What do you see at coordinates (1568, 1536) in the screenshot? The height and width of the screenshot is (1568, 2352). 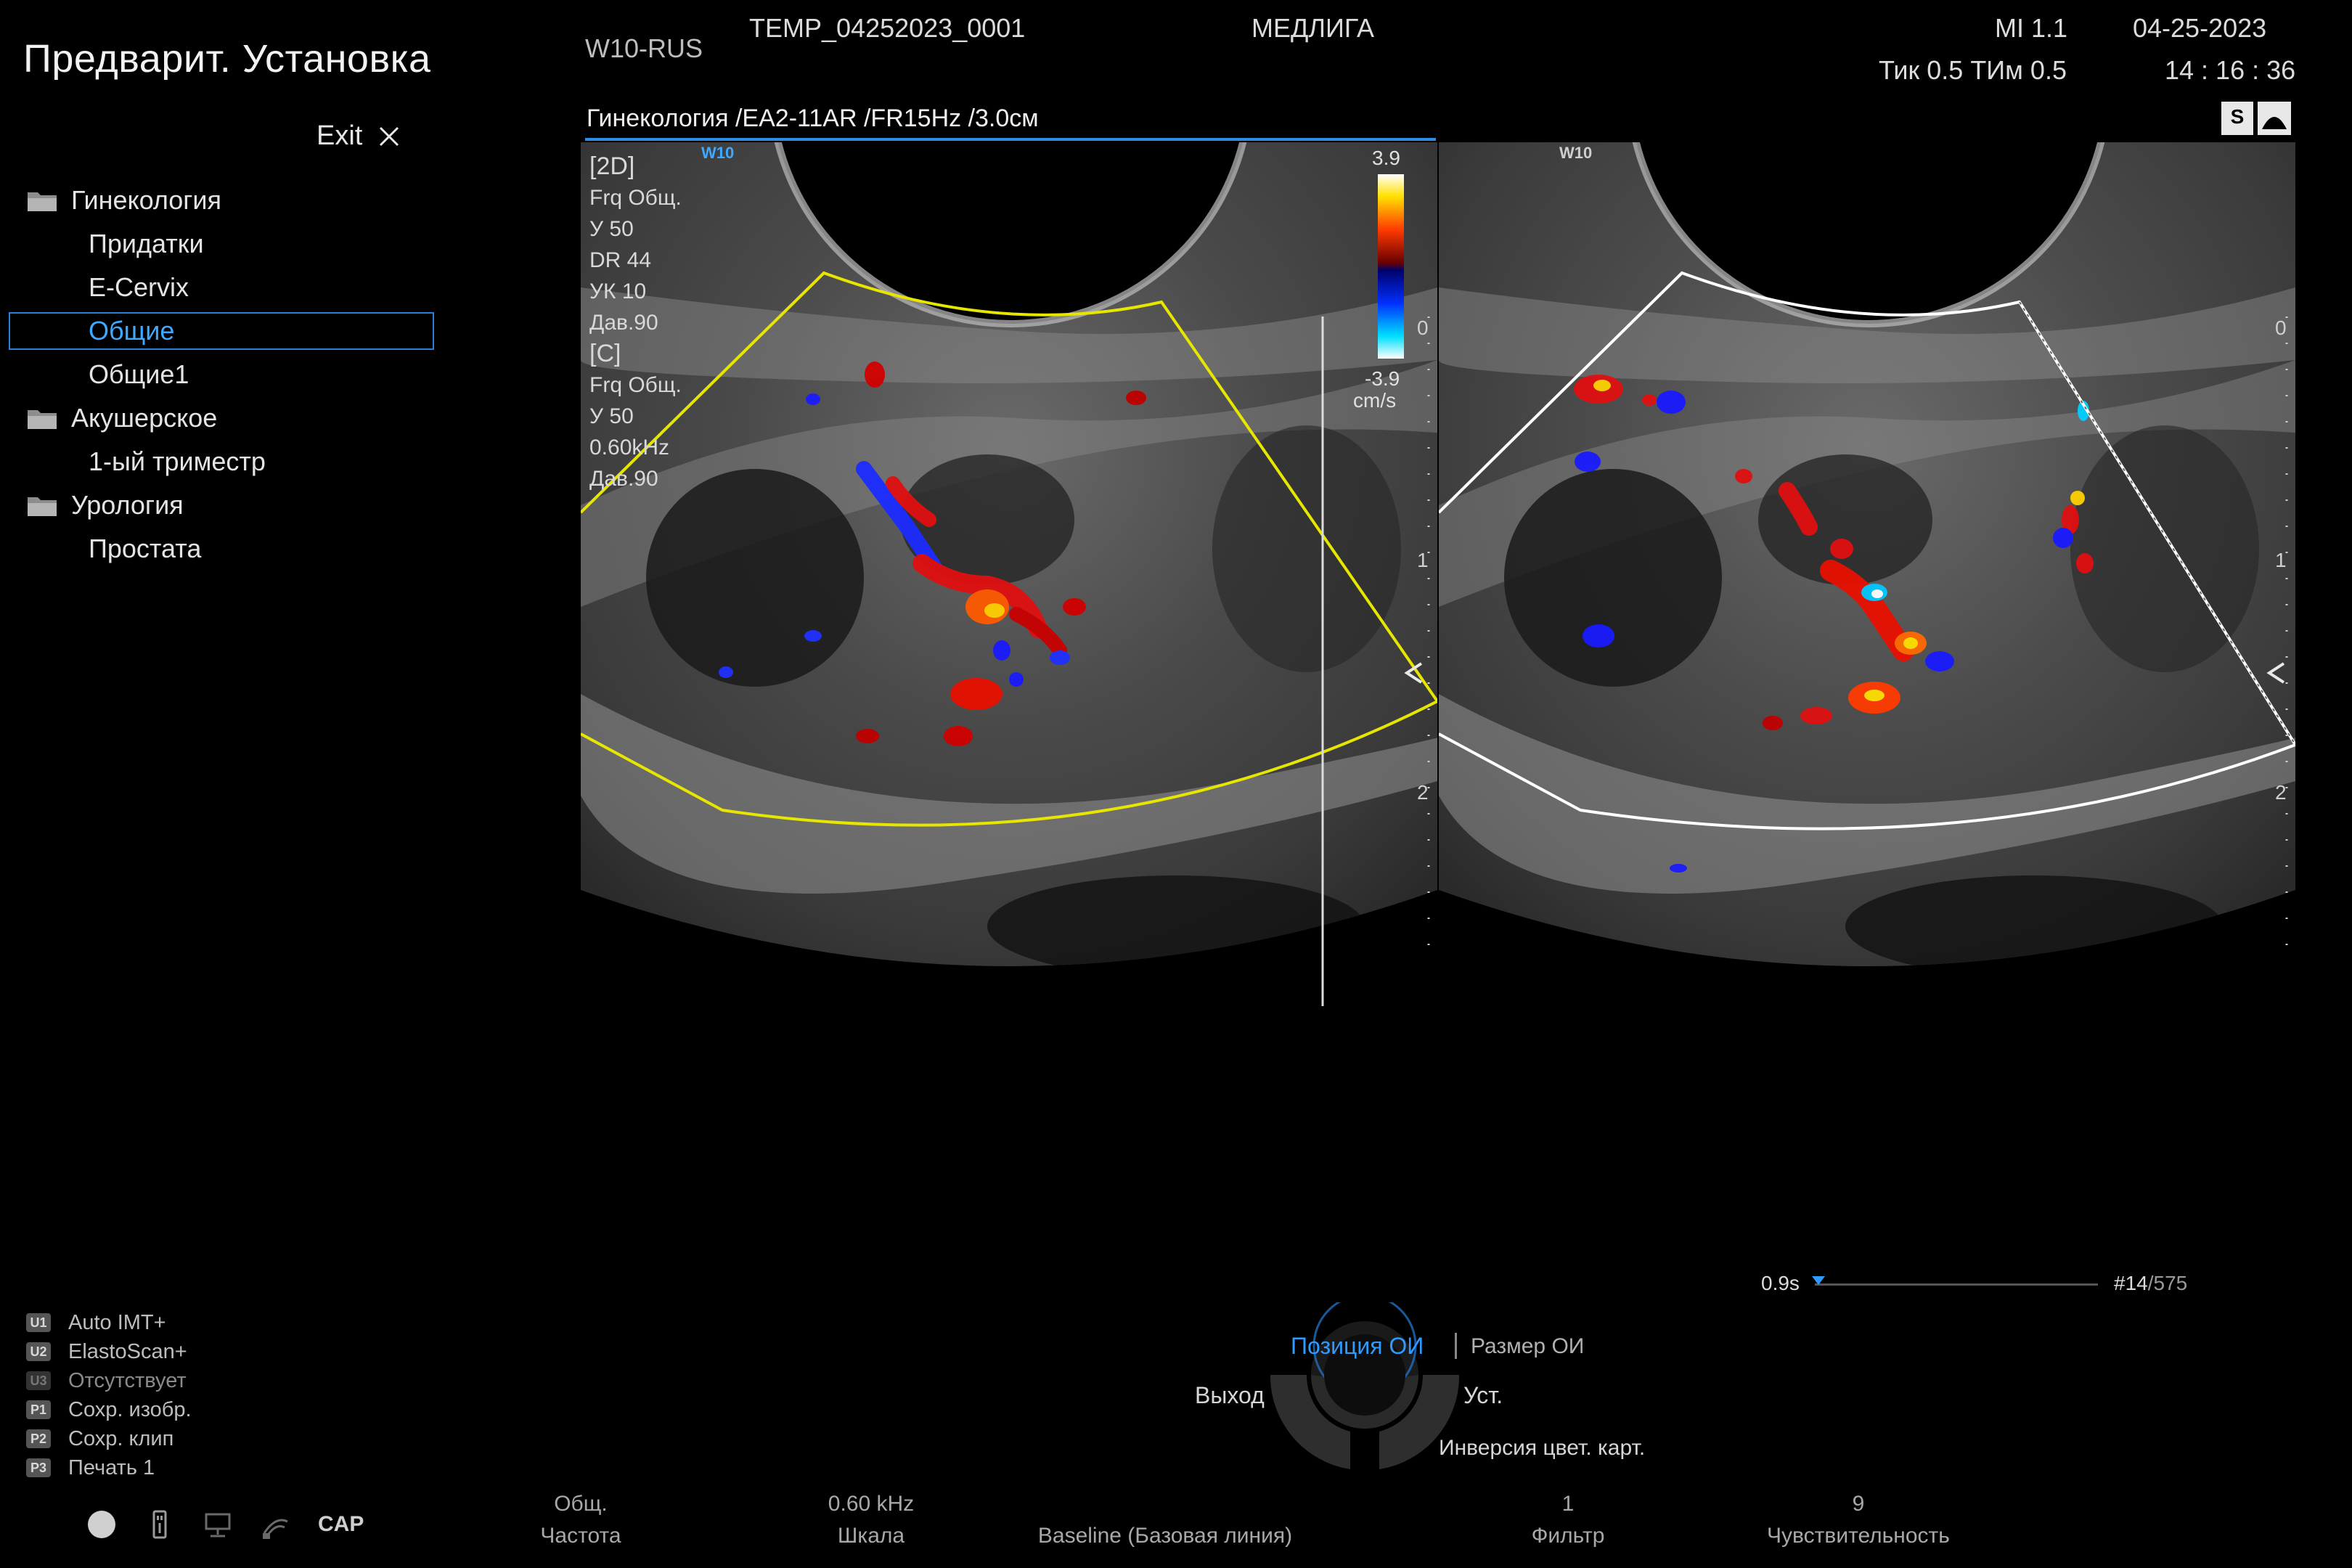 I see `softkey-label: Фильтр` at bounding box center [1568, 1536].